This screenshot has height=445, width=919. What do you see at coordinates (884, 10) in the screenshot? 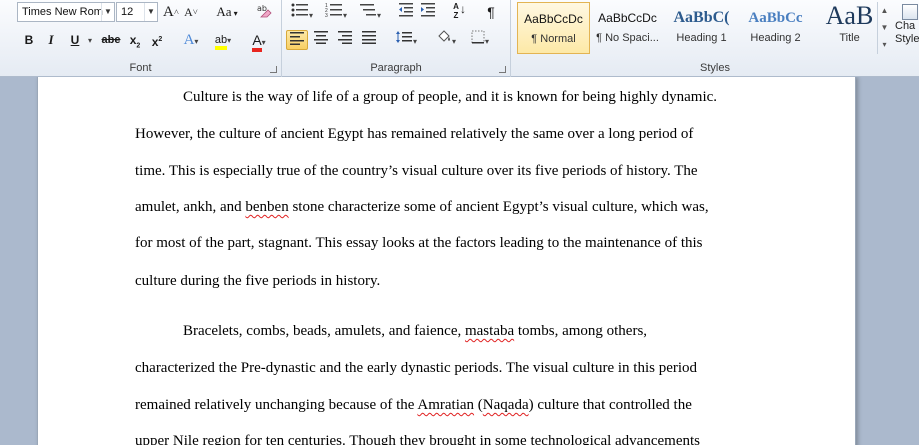
I see `scroll-up-icon: ▲` at bounding box center [884, 10].